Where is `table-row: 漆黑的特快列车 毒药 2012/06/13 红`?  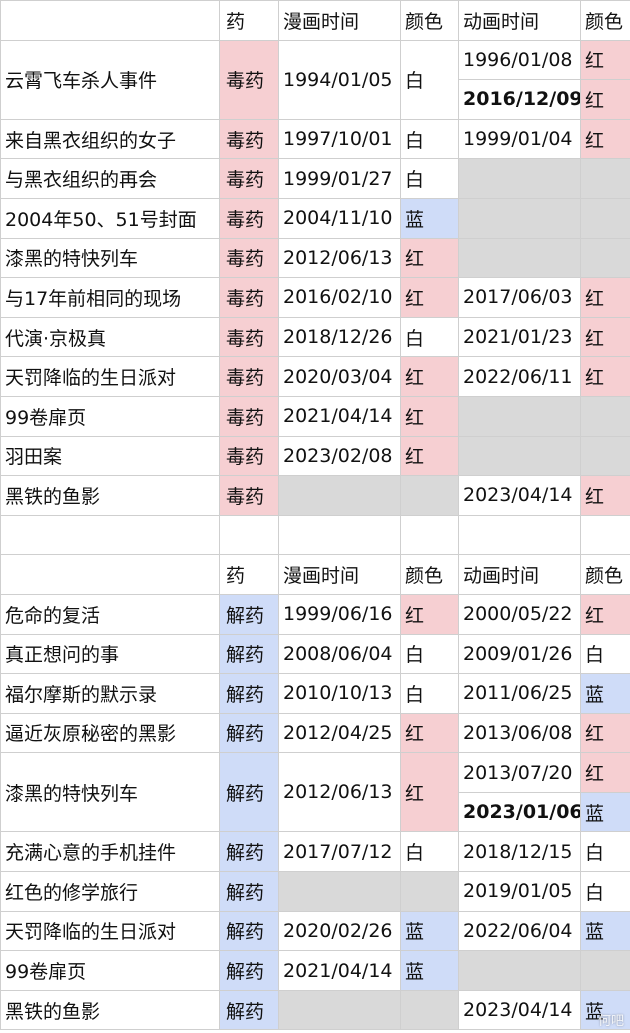
table-row: 漆黑的特快列车 毒药 2012/06/13 红 is located at coordinates (315, 258).